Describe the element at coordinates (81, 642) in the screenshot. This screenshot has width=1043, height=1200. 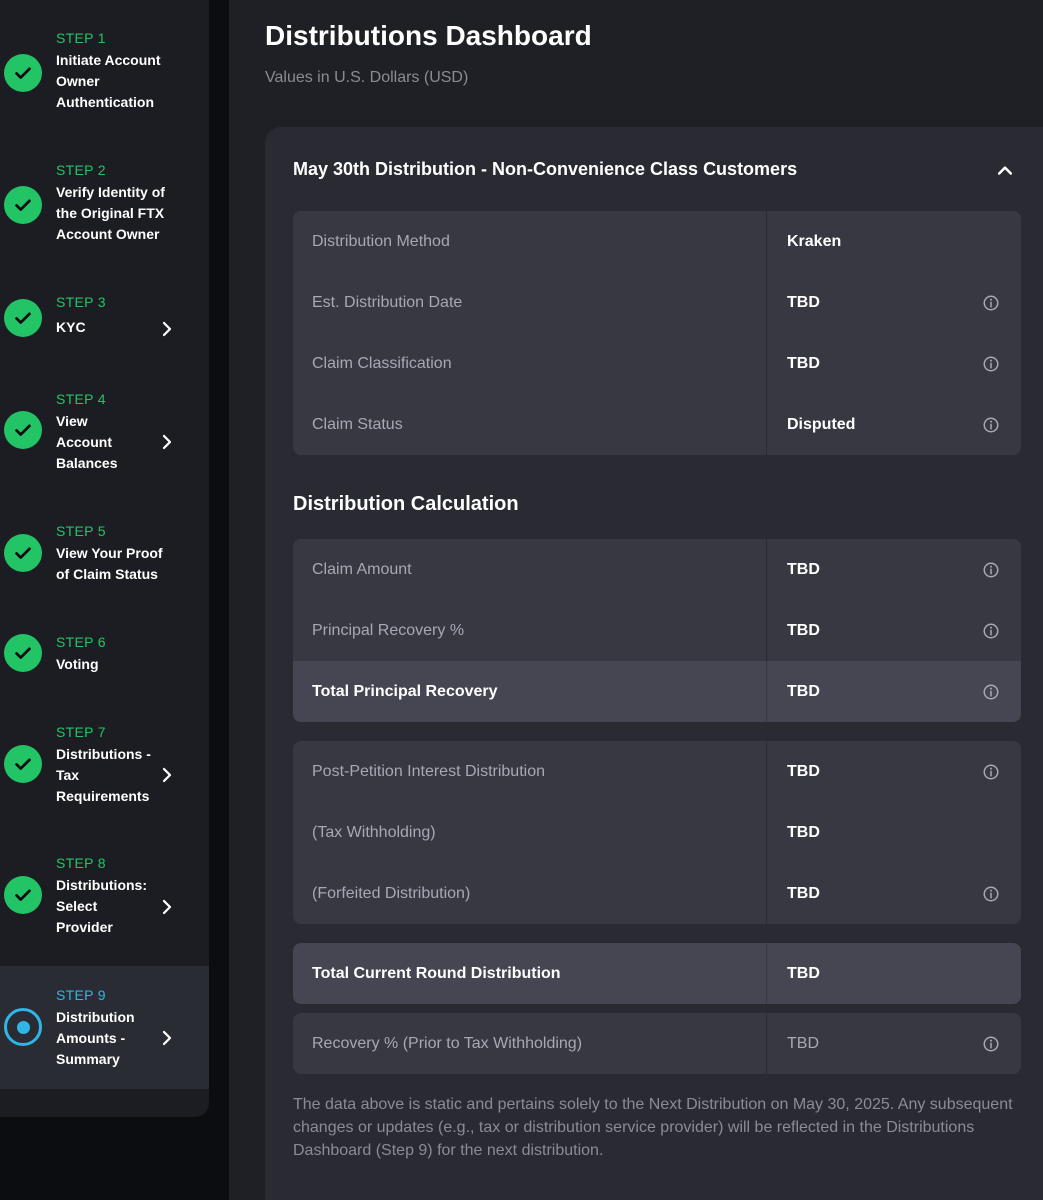
I see `step-number: STEP 6` at that location.